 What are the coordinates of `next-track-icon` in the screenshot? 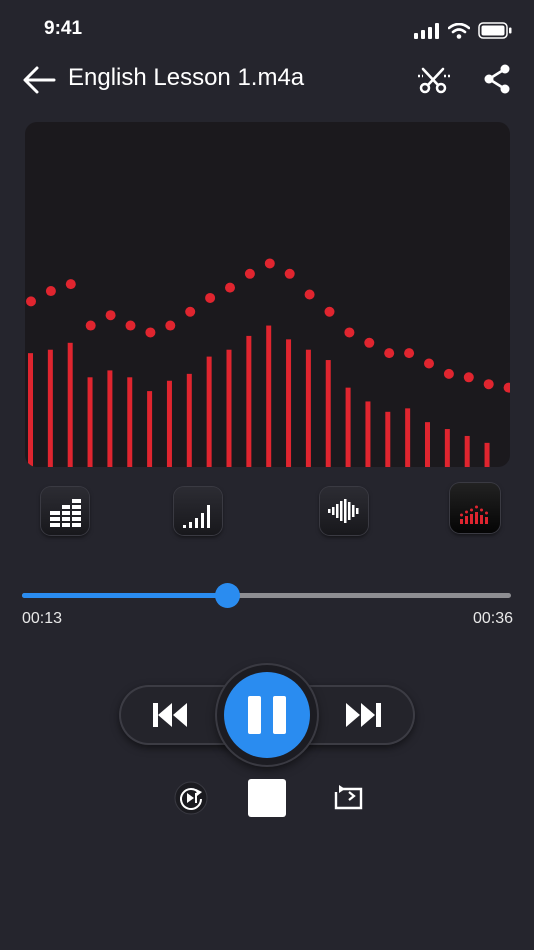 It's located at (364, 715).